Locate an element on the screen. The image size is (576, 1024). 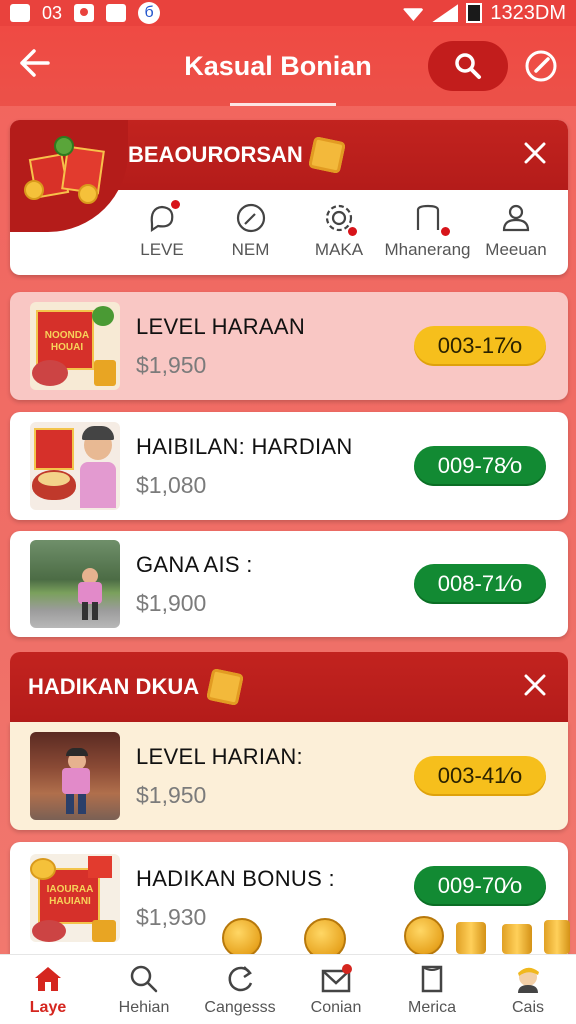
card-amount: $1,080 is located at coordinates (171, 484).